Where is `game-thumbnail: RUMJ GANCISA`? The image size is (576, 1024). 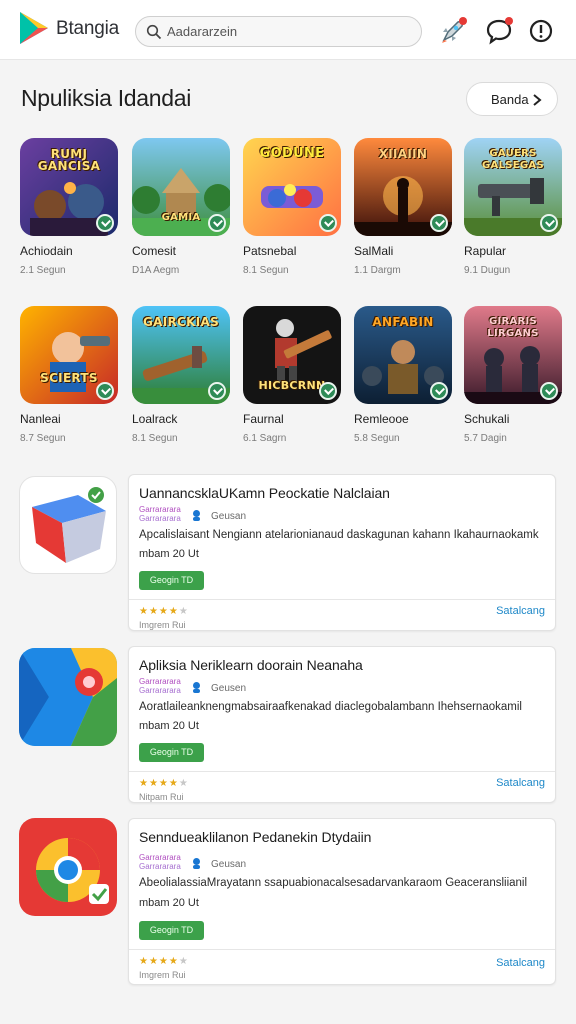
game-thumbnail: RUMJ GANCISA is located at coordinates (69, 187).